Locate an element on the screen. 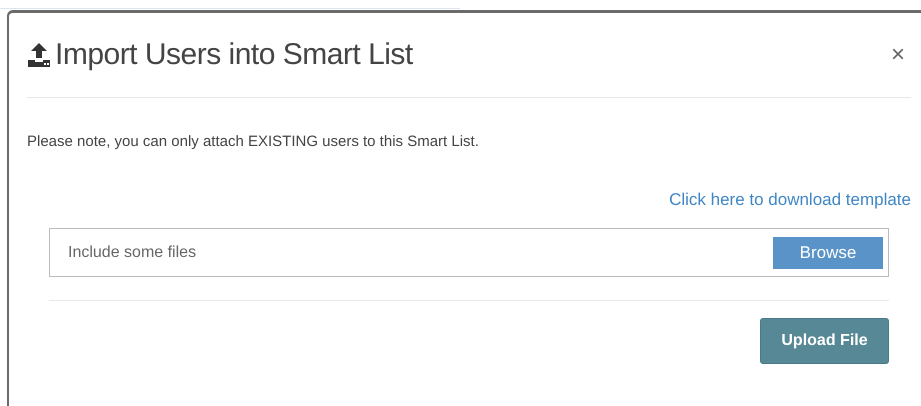 Image resolution: width=921 pixels, height=406 pixels. browse-button: Browse is located at coordinates (828, 252).